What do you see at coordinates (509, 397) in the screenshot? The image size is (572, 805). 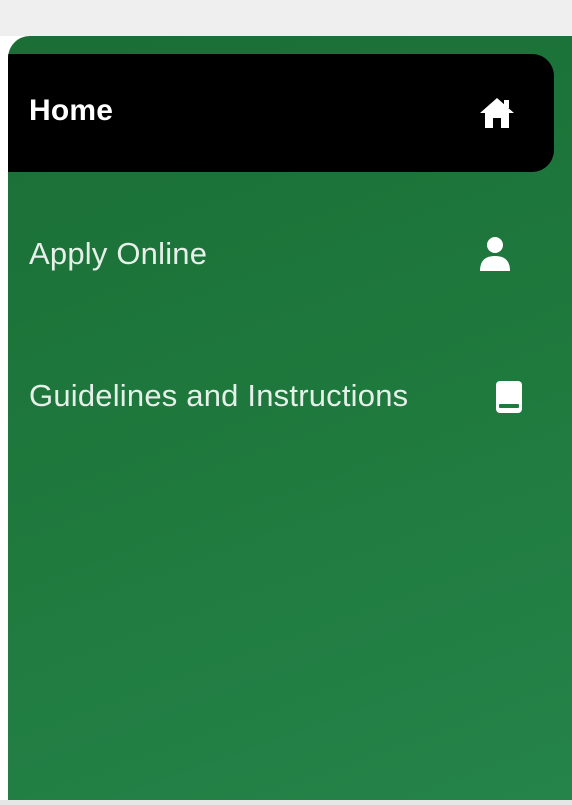 I see `book-icon` at bounding box center [509, 397].